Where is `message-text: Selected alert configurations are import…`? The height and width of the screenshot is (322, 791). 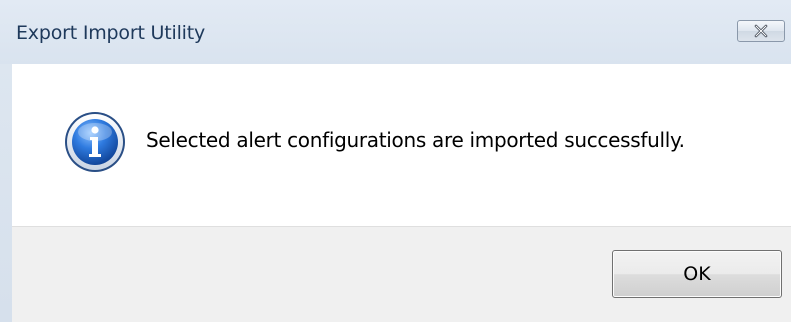
message-text: Selected alert configurations are import… is located at coordinates (415, 140).